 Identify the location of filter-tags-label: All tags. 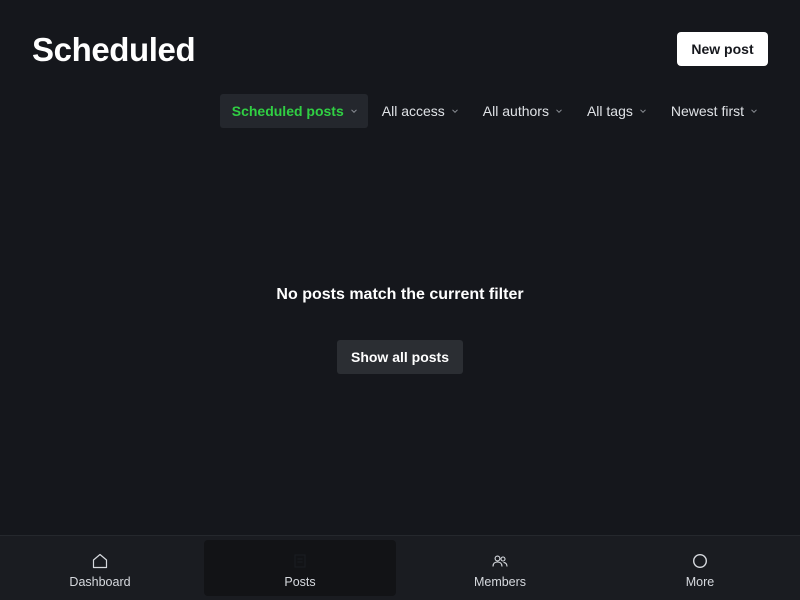
(609, 111).